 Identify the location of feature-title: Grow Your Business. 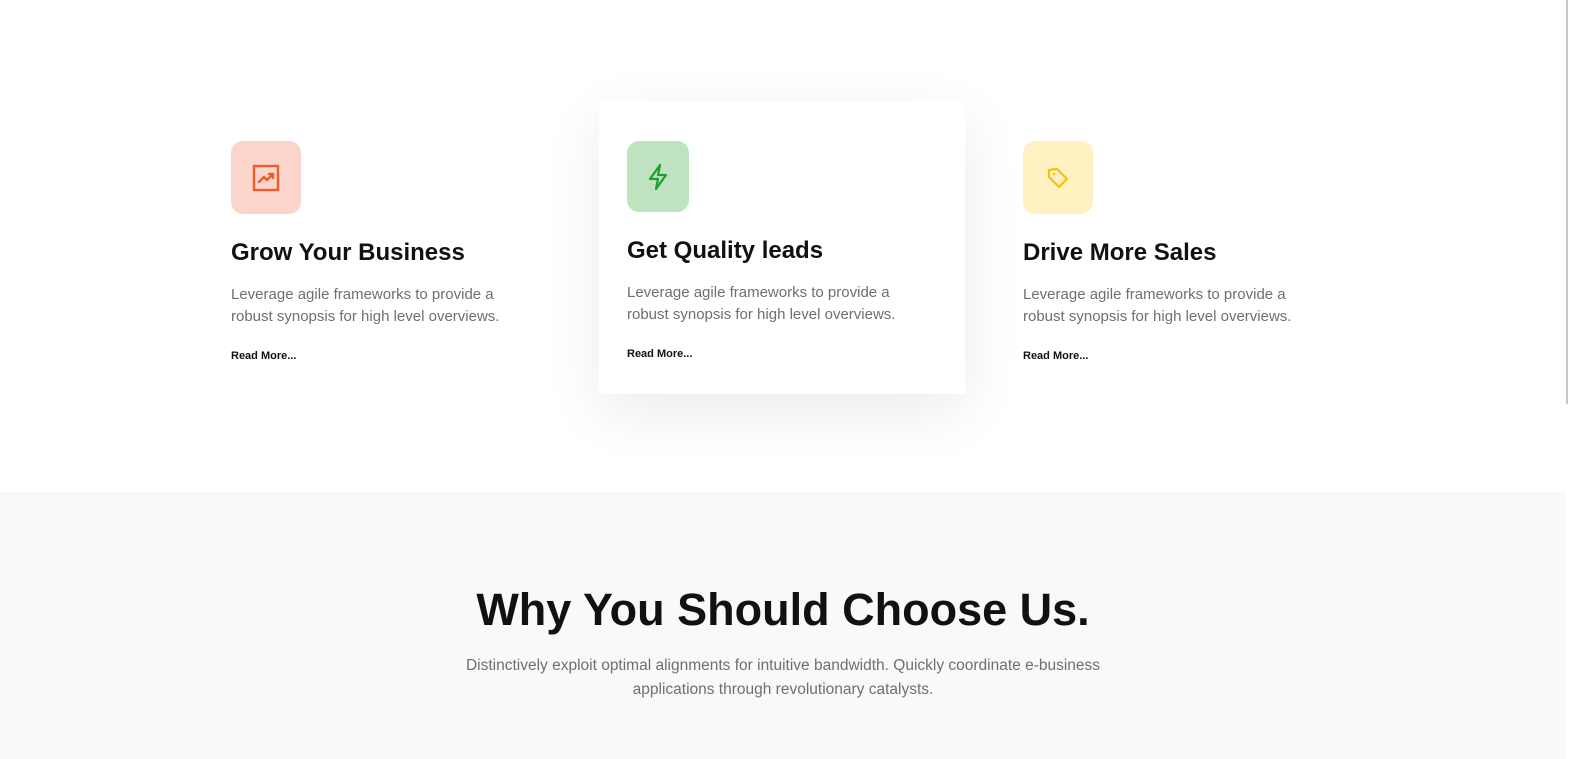
(348, 252).